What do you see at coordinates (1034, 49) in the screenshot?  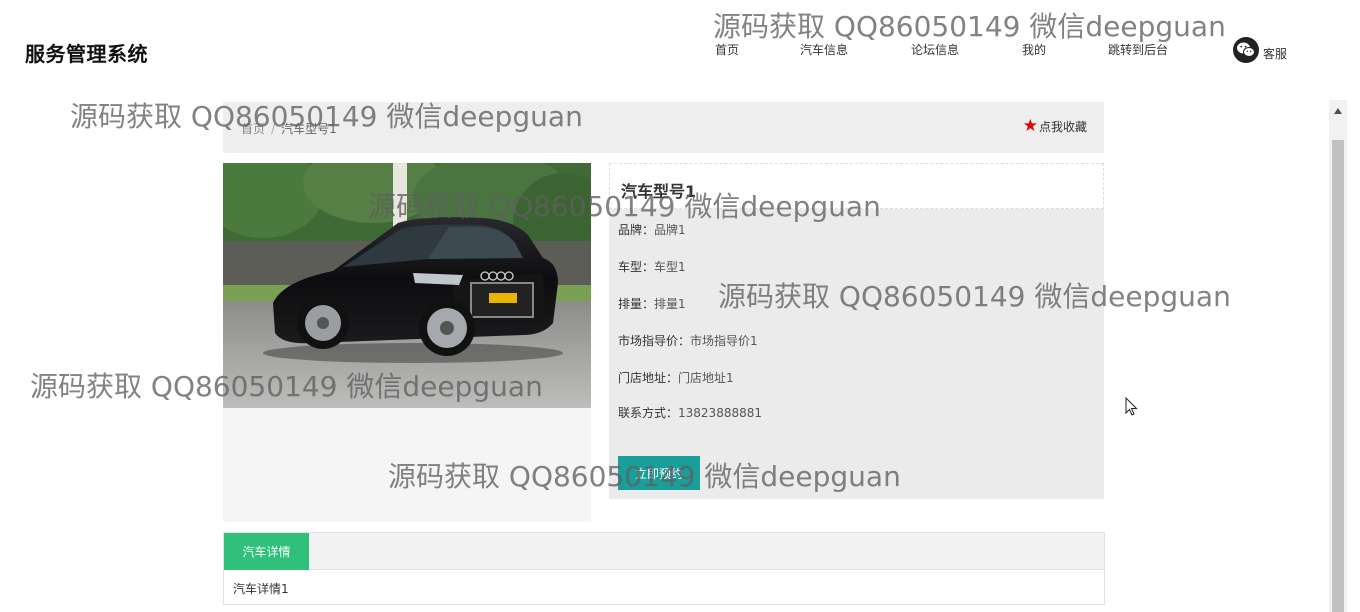 I see `nav-mine: 我的` at bounding box center [1034, 49].